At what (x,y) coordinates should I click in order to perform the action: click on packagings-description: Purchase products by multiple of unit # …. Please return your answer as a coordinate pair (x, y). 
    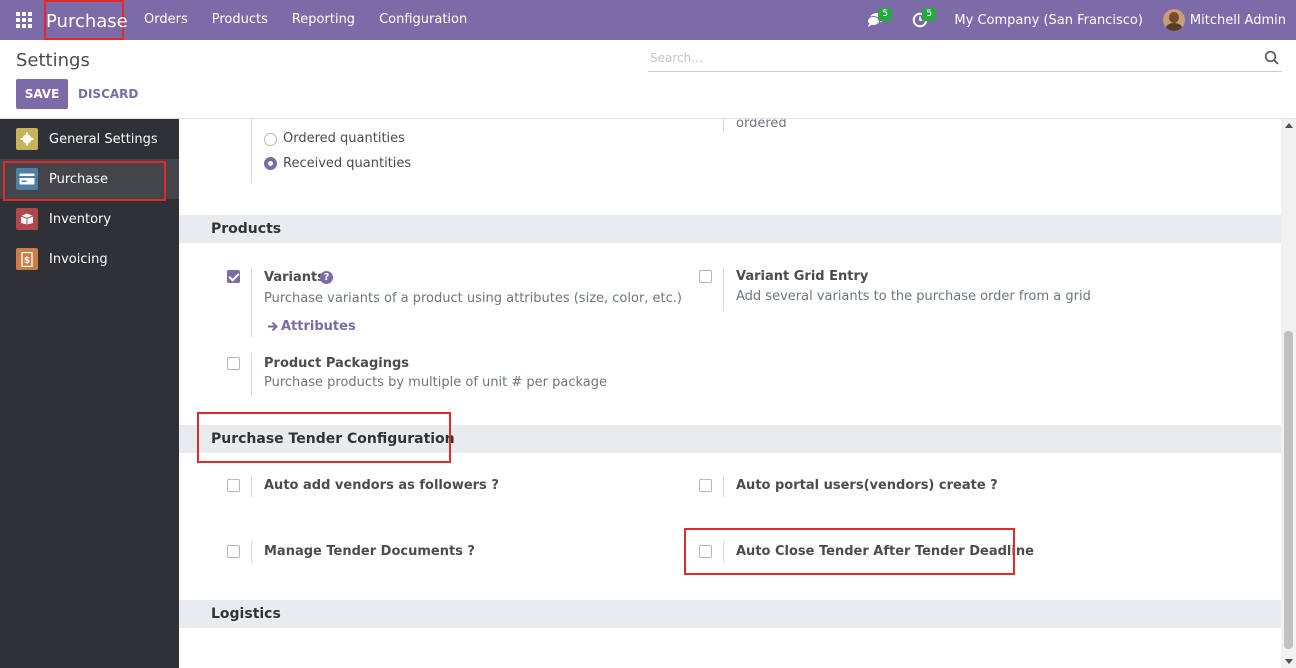
    Looking at the image, I should click on (435, 382).